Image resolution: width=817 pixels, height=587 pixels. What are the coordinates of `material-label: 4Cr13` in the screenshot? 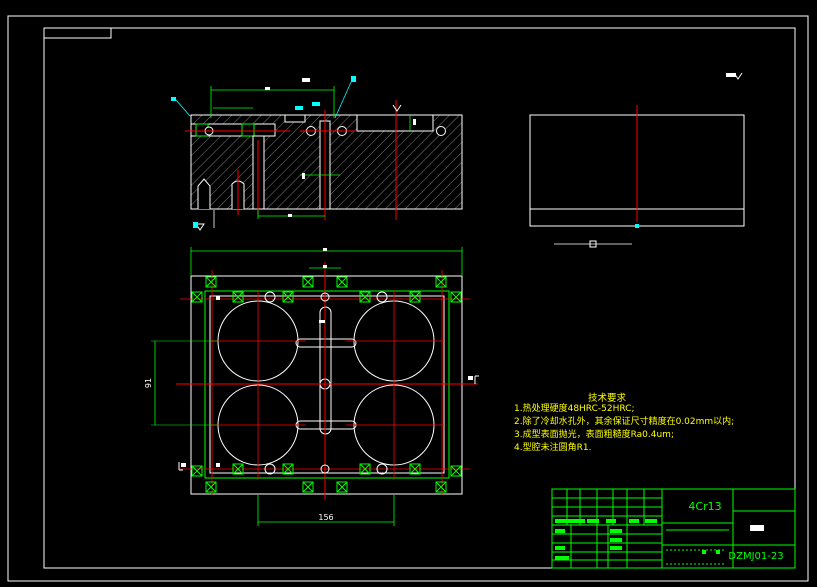 It's located at (704, 506).